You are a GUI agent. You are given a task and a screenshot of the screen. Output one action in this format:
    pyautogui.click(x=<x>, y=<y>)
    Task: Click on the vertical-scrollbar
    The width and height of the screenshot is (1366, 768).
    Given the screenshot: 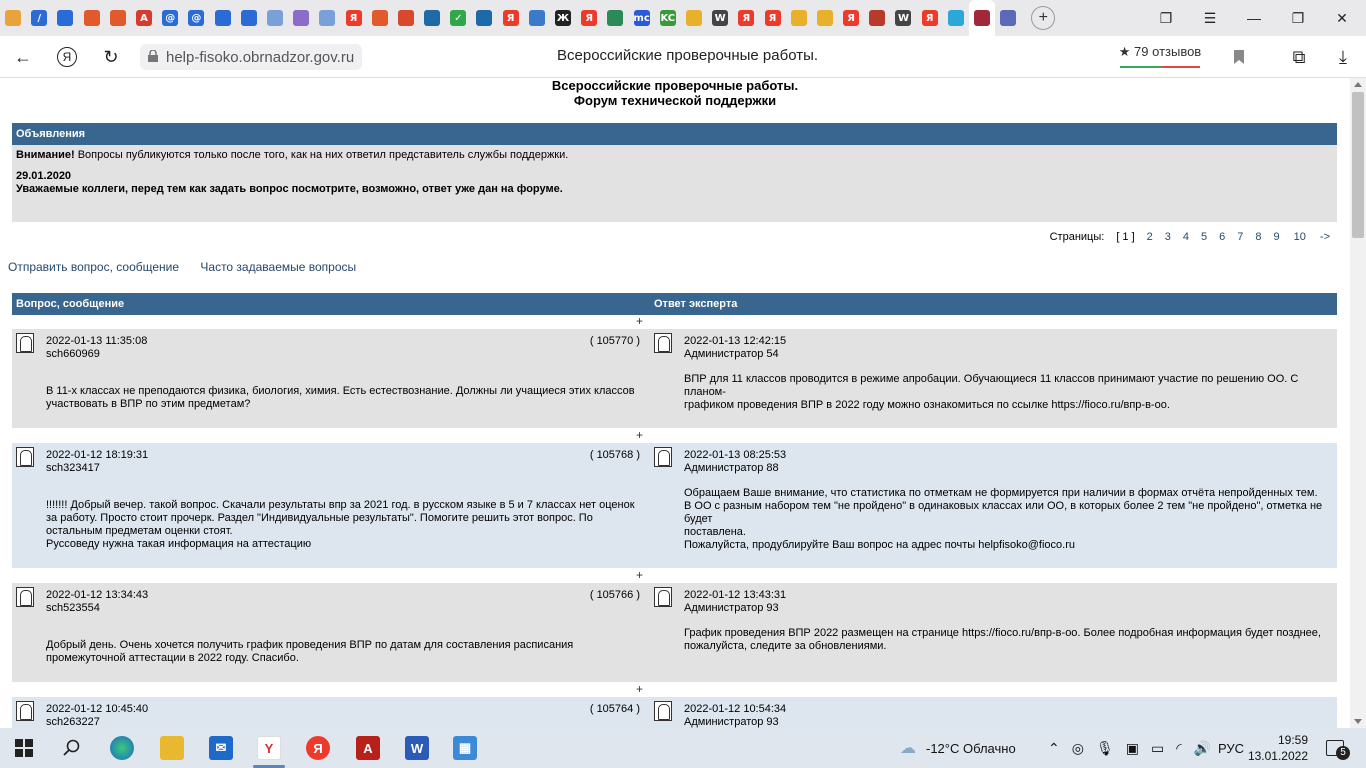 What is the action you would take?
    pyautogui.click(x=1358, y=403)
    